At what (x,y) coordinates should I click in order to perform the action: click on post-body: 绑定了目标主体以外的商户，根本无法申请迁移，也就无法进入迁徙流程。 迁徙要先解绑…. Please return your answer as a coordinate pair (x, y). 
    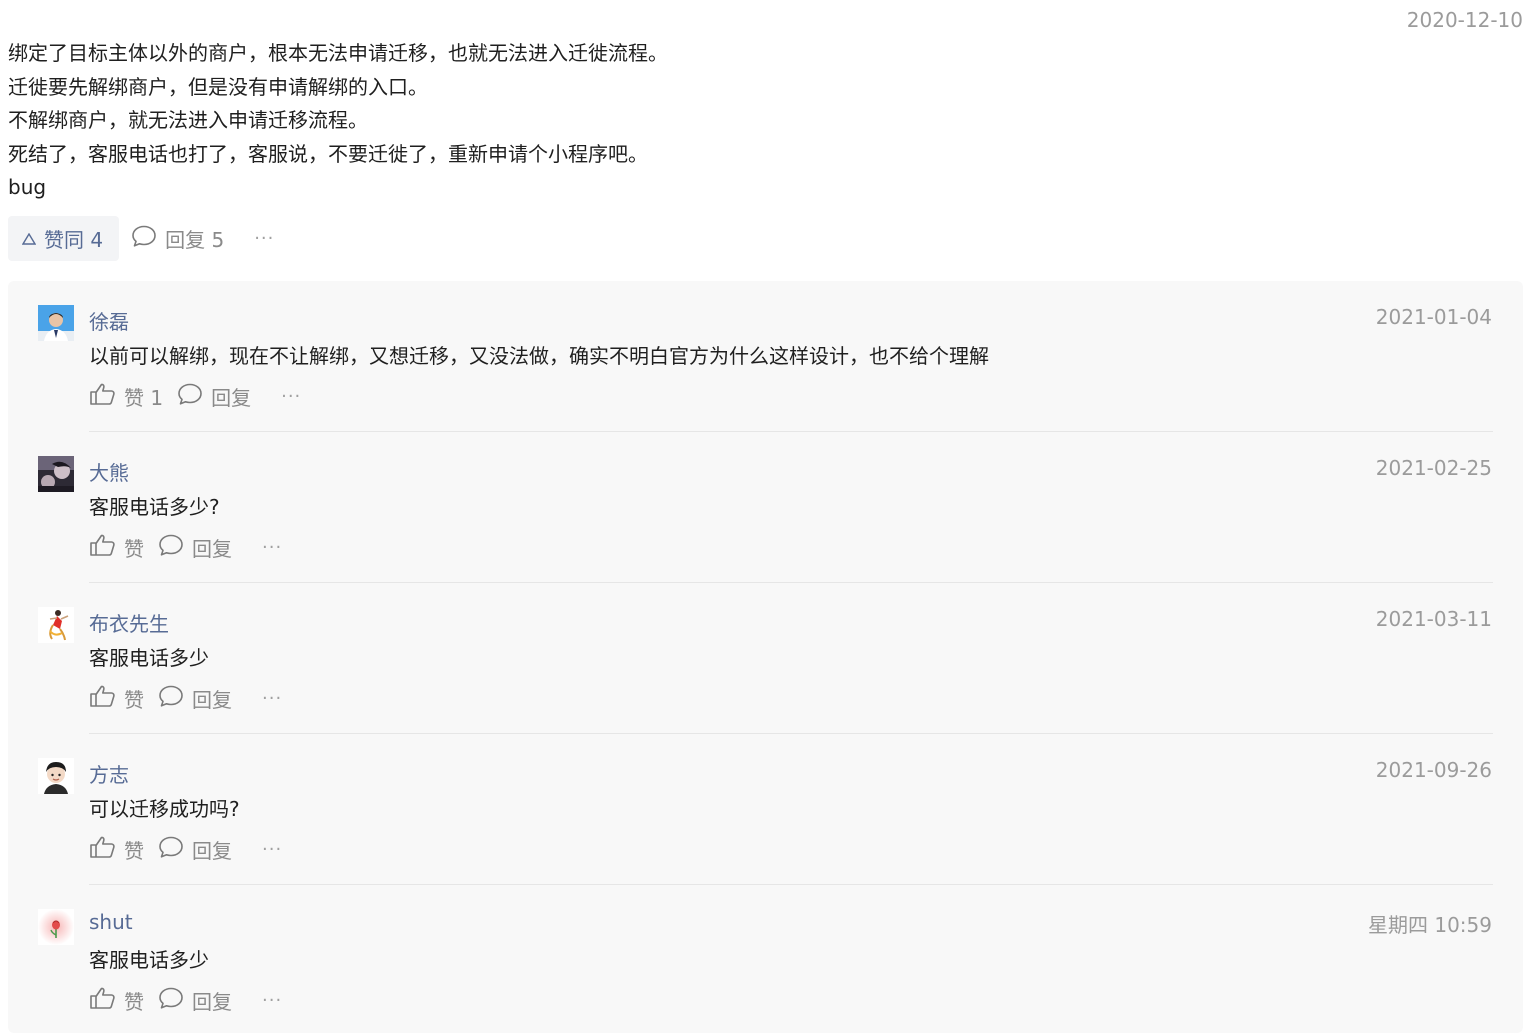
    Looking at the image, I should click on (658, 121).